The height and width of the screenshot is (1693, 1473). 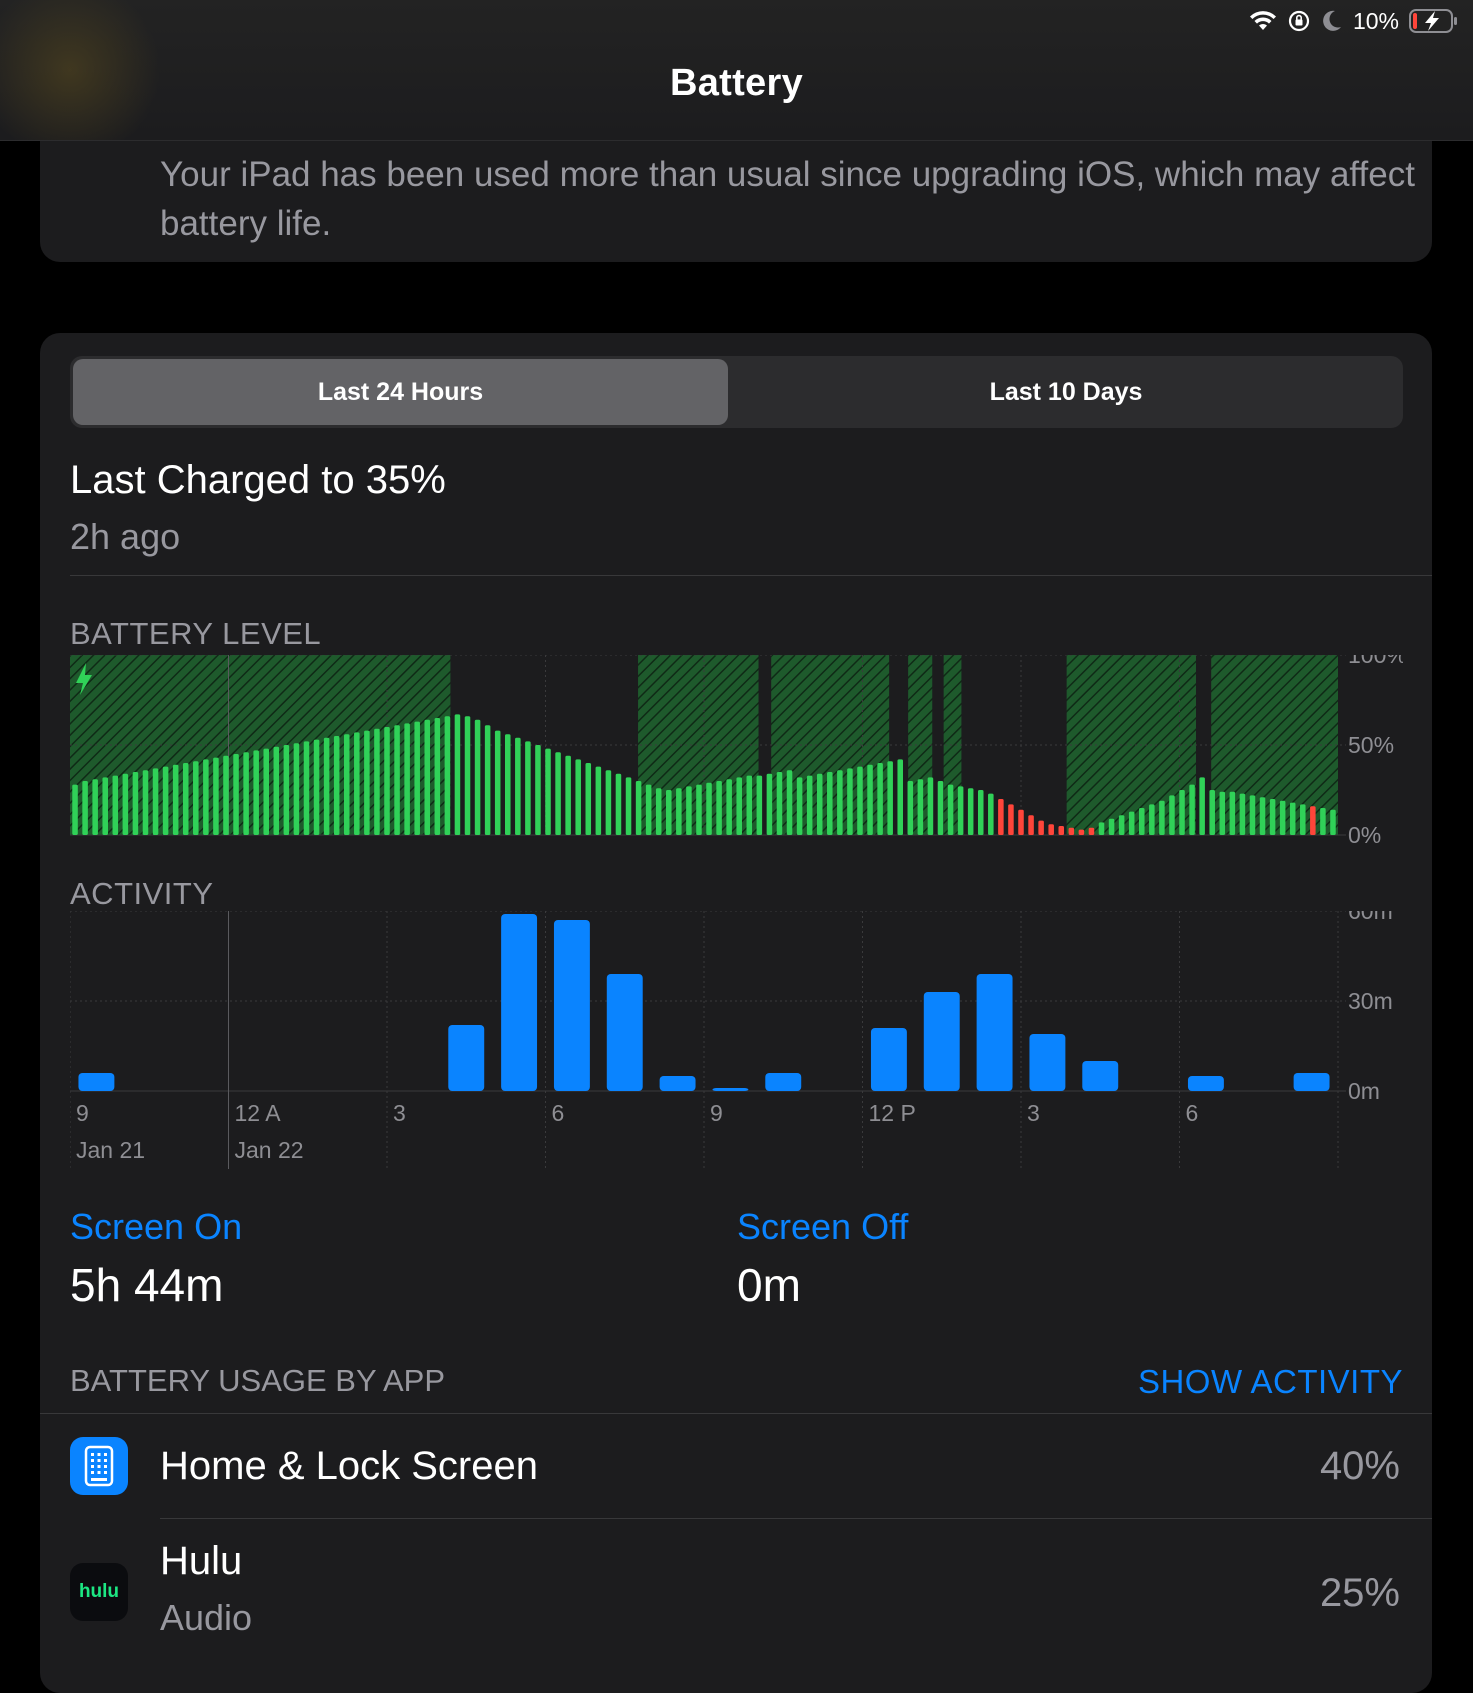 I want to click on app-row-hulu: hulu Hulu Audio 25%, so click(x=736, y=1589).